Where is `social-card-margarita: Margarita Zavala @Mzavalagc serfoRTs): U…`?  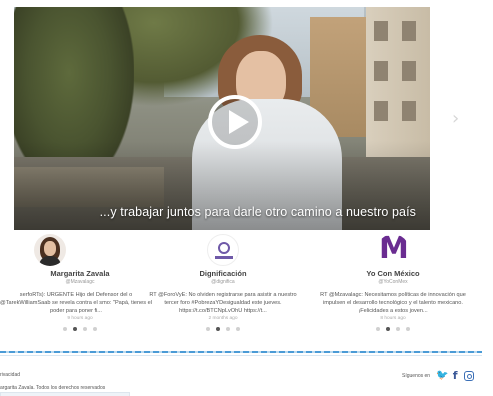 social-card-margarita: Margarita Zavala @Mzavalagc serfoRTs): U… is located at coordinates (76, 281).